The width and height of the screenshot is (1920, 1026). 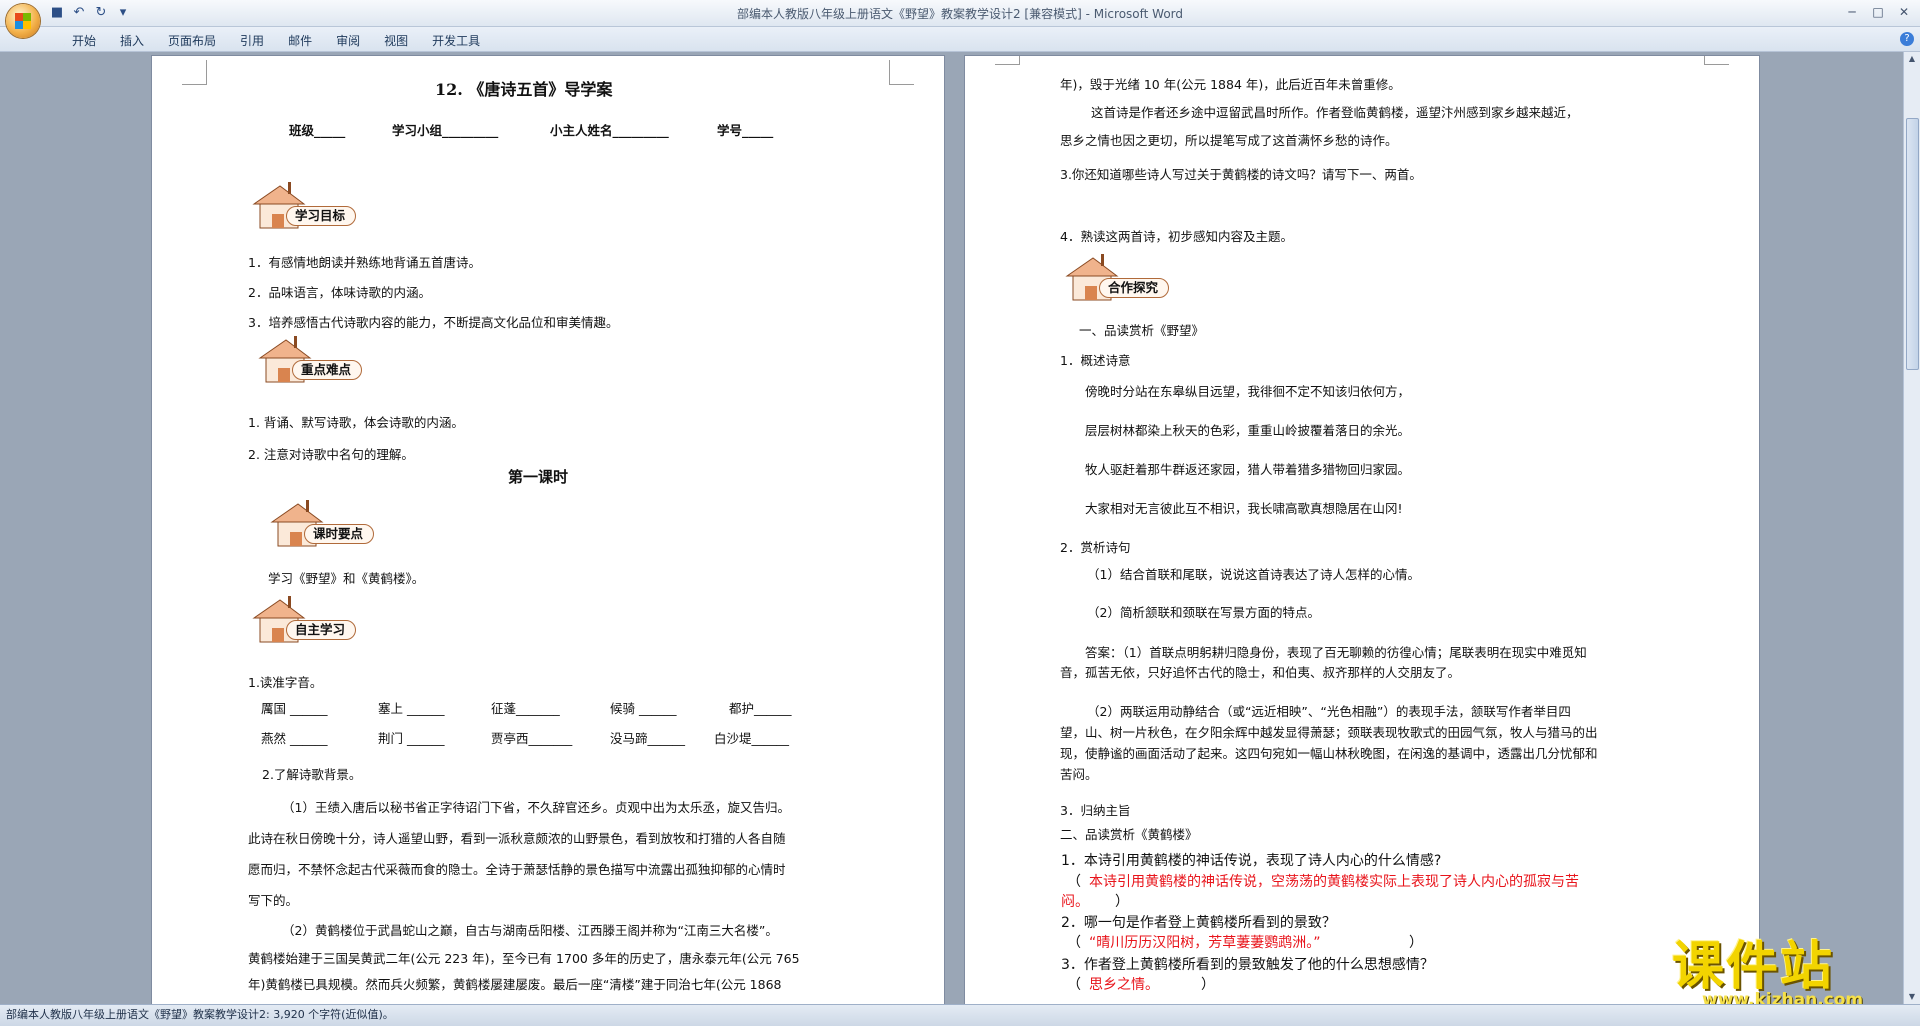 What do you see at coordinates (609, 130) in the screenshot?
I see `header-field-name: 小主人姓名_________` at bounding box center [609, 130].